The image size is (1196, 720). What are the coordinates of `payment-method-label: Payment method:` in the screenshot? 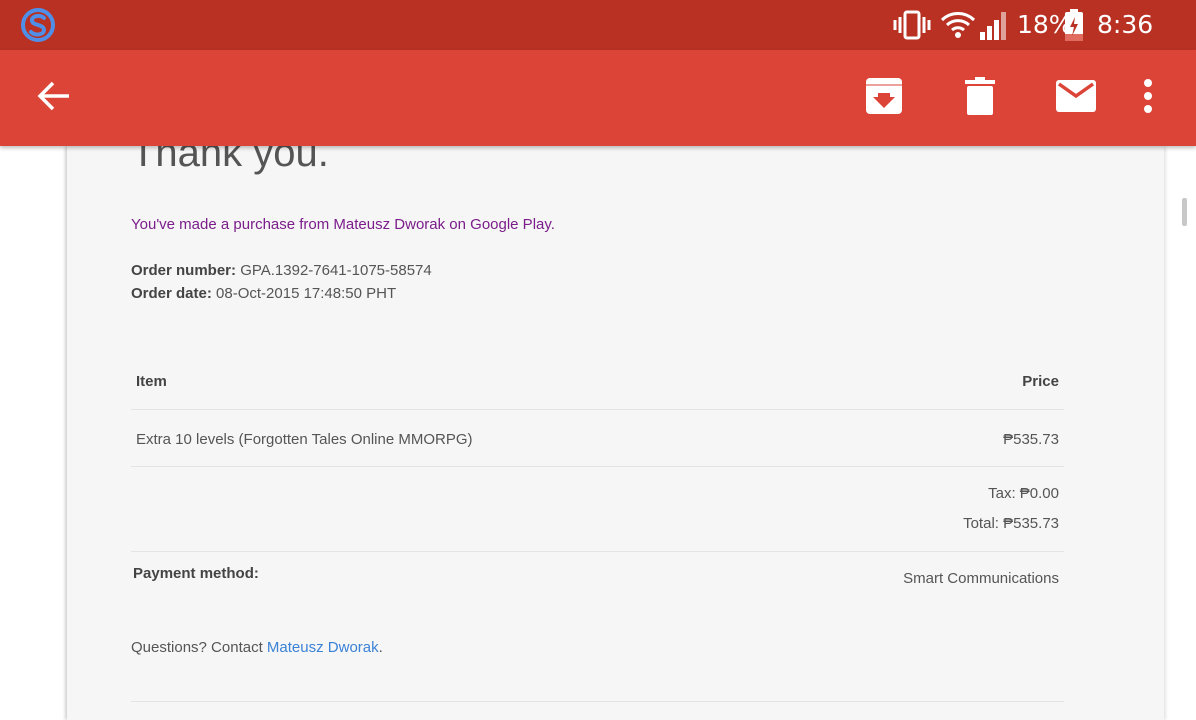 It's located at (196, 573).